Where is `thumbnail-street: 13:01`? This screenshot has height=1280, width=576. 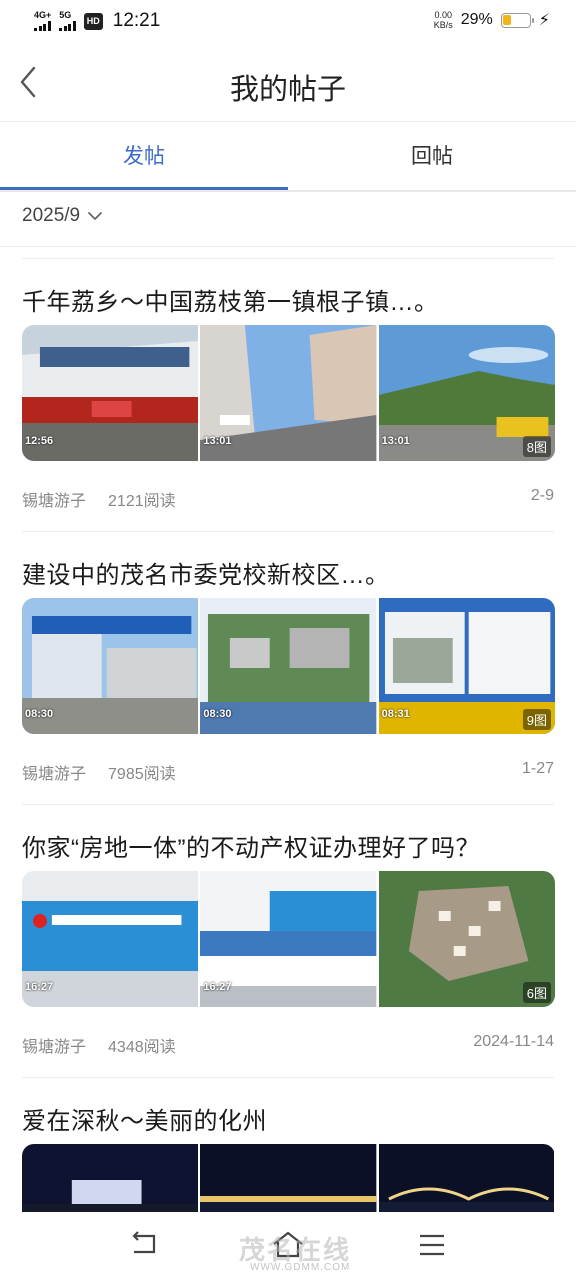 thumbnail-street: 13:01 is located at coordinates (288, 393).